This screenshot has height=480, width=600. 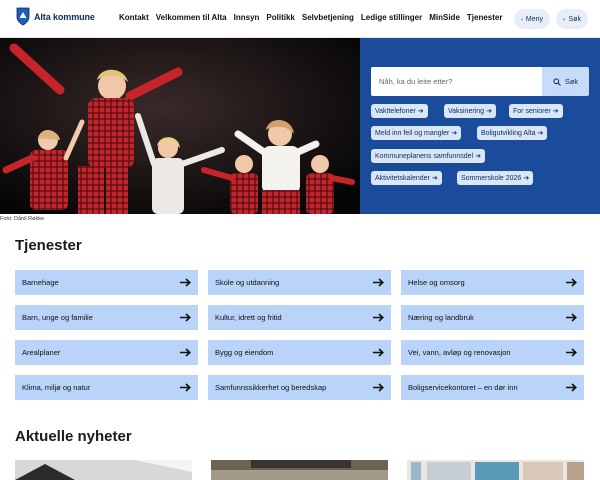 What do you see at coordinates (441, 317) in the screenshot?
I see `service-card-label: Næring og landbruk` at bounding box center [441, 317].